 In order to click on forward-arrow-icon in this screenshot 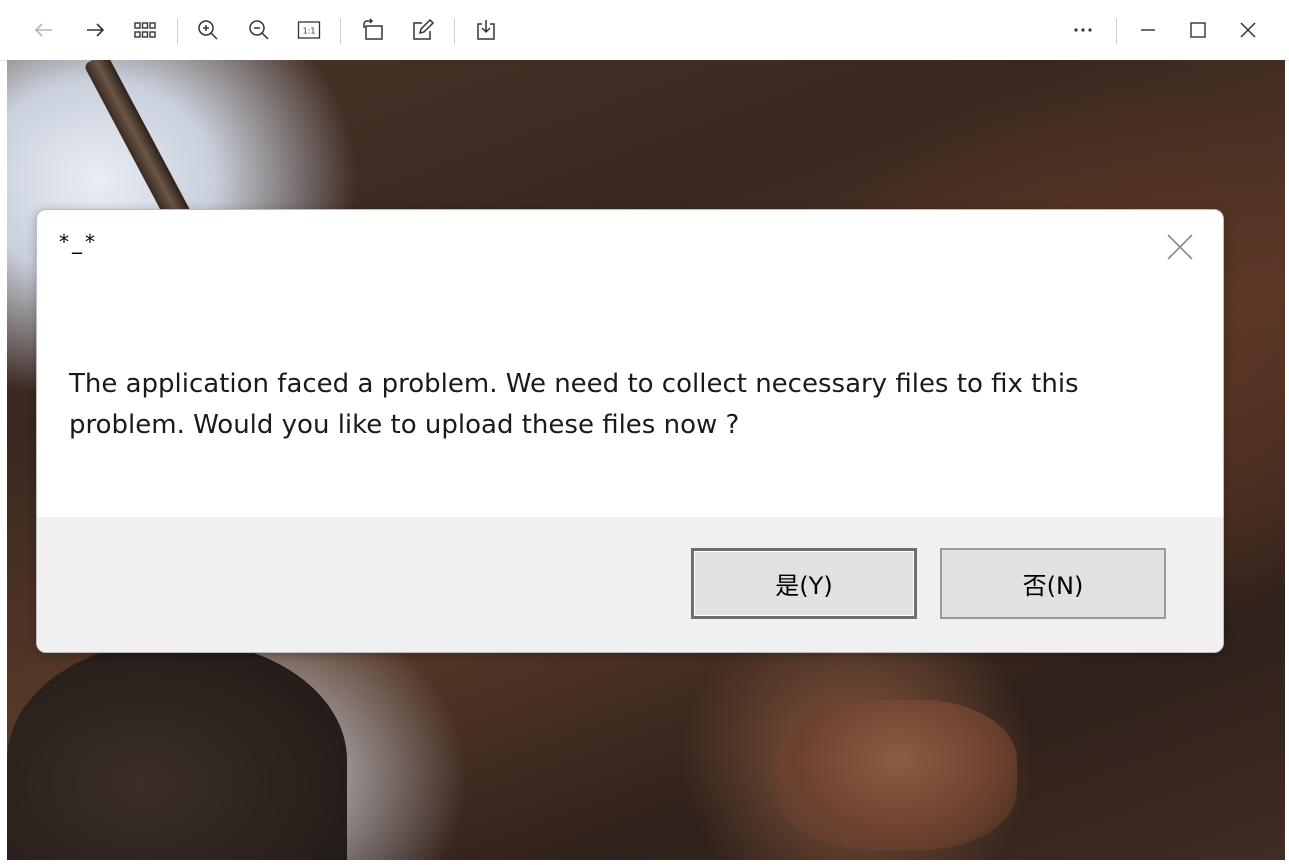, I will do `click(95, 30)`.